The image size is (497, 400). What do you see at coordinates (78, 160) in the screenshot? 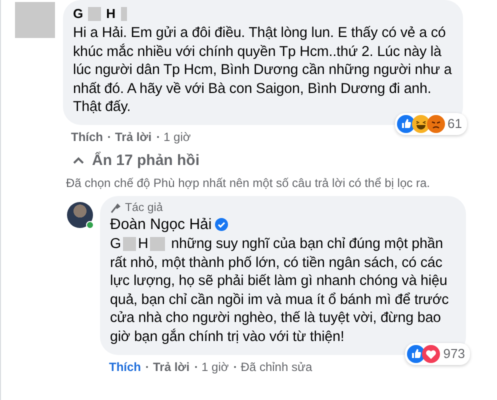
I see `chevron-up-icon` at bounding box center [78, 160].